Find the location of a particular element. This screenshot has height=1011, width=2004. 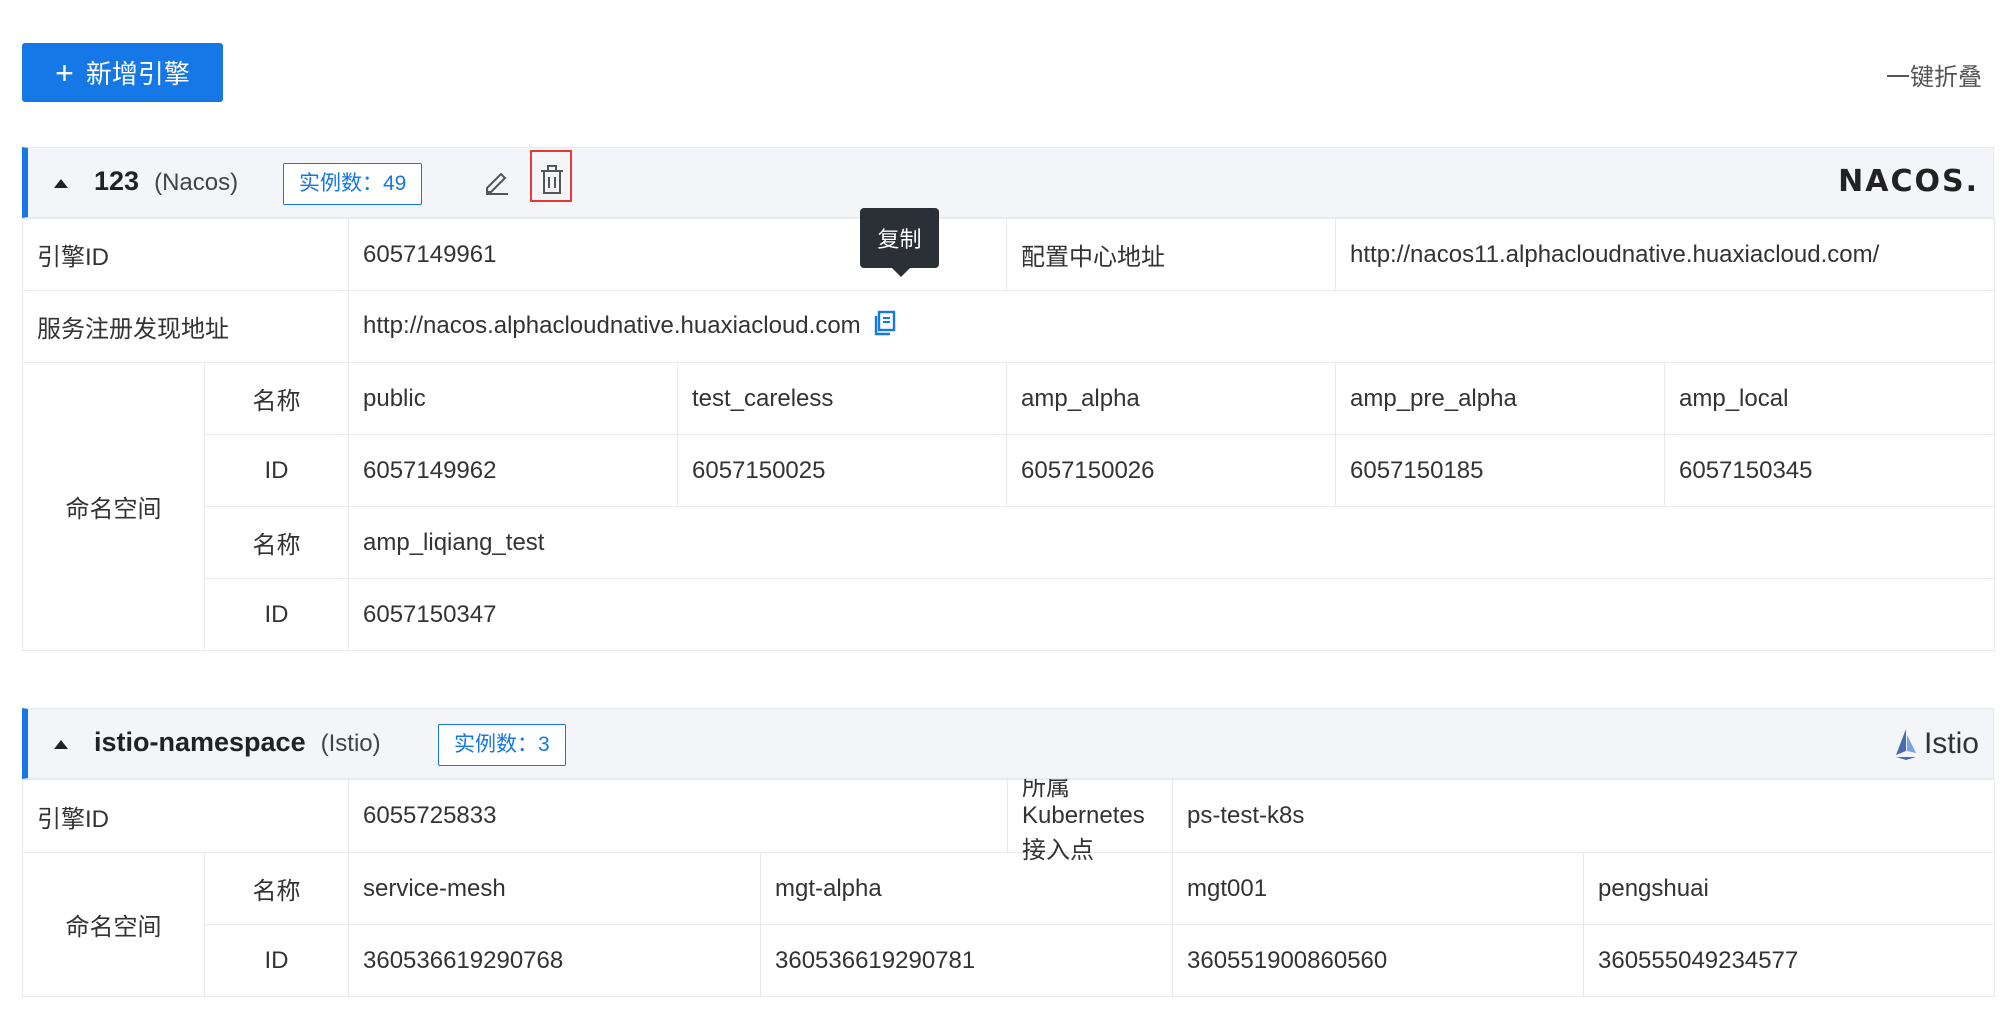

ns-id: 6057150025 is located at coordinates (842, 470).